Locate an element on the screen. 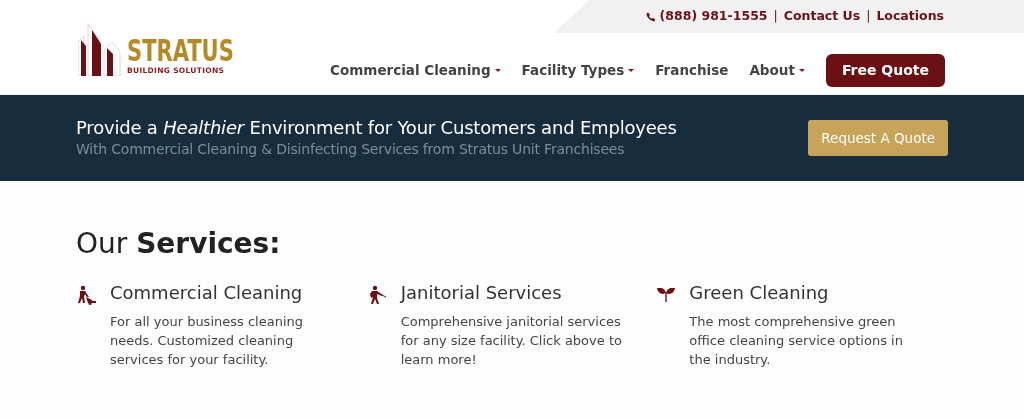 Image resolution: width=1024 pixels, height=419 pixels. section-heading: Our Services: is located at coordinates (179, 244).